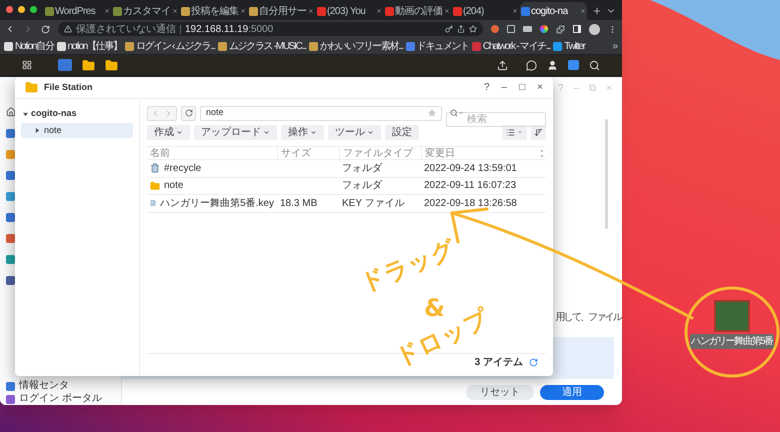 The height and width of the screenshot is (432, 780). I want to click on main-menu-icon, so click(27, 65).